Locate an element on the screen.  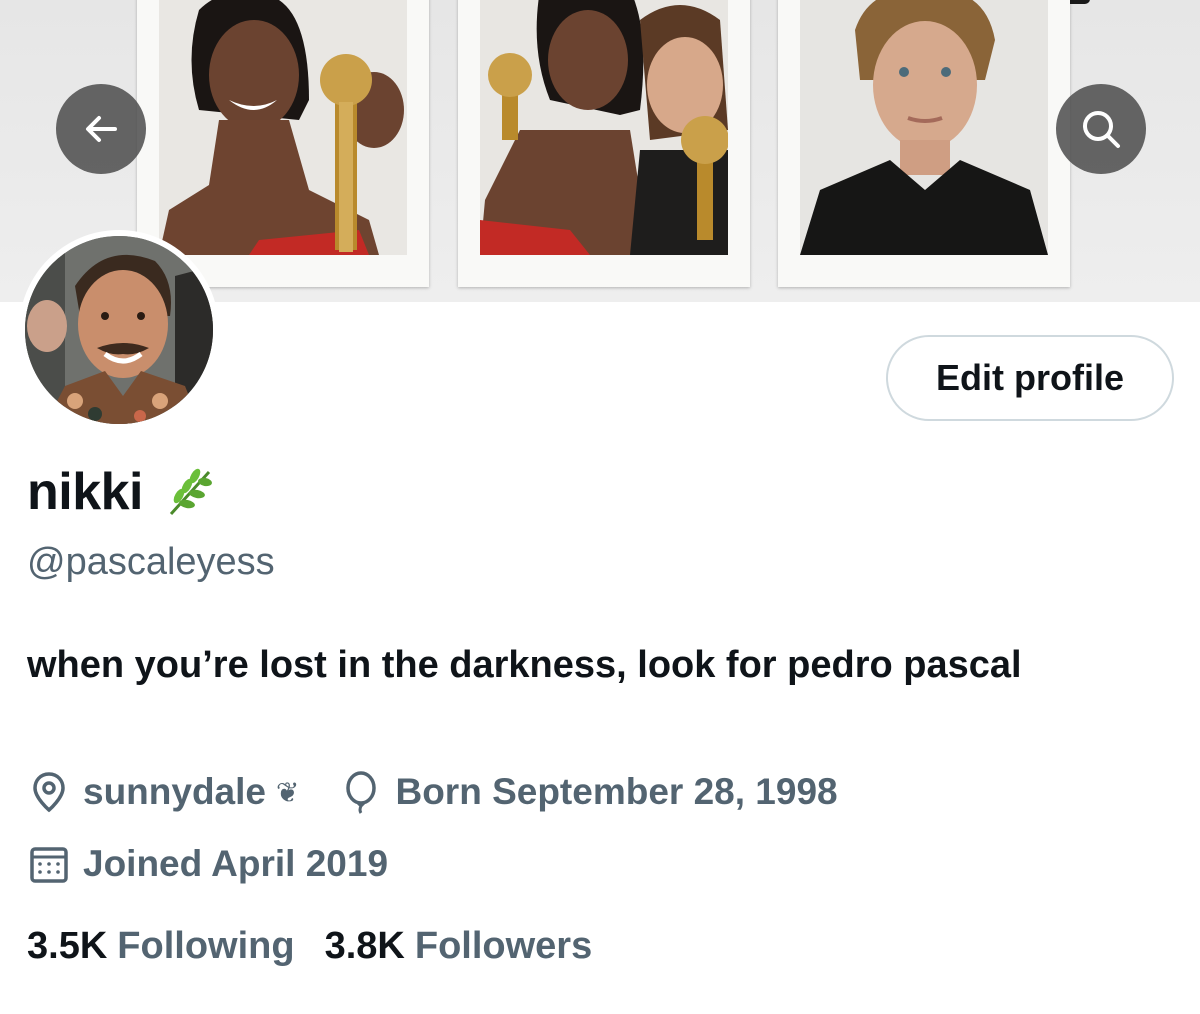
birthday-item: Born September 28, 1998 is located at coordinates (588, 792).